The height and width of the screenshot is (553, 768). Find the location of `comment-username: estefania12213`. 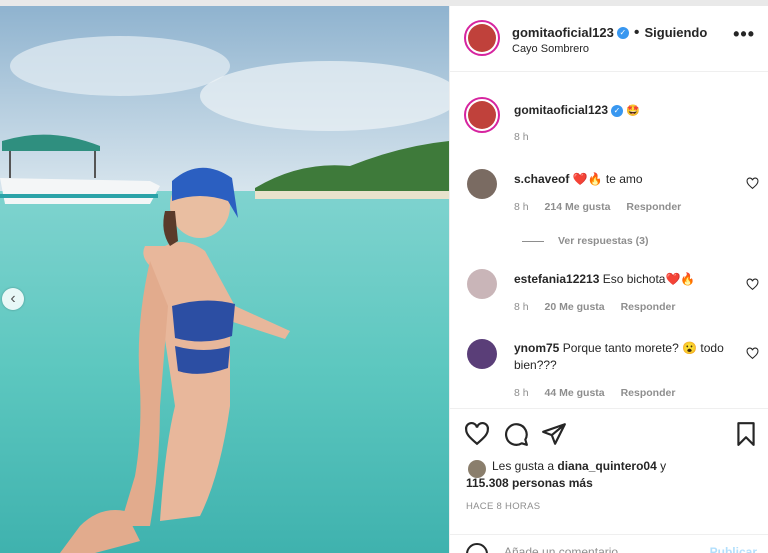

comment-username: estefania12213 is located at coordinates (556, 279).